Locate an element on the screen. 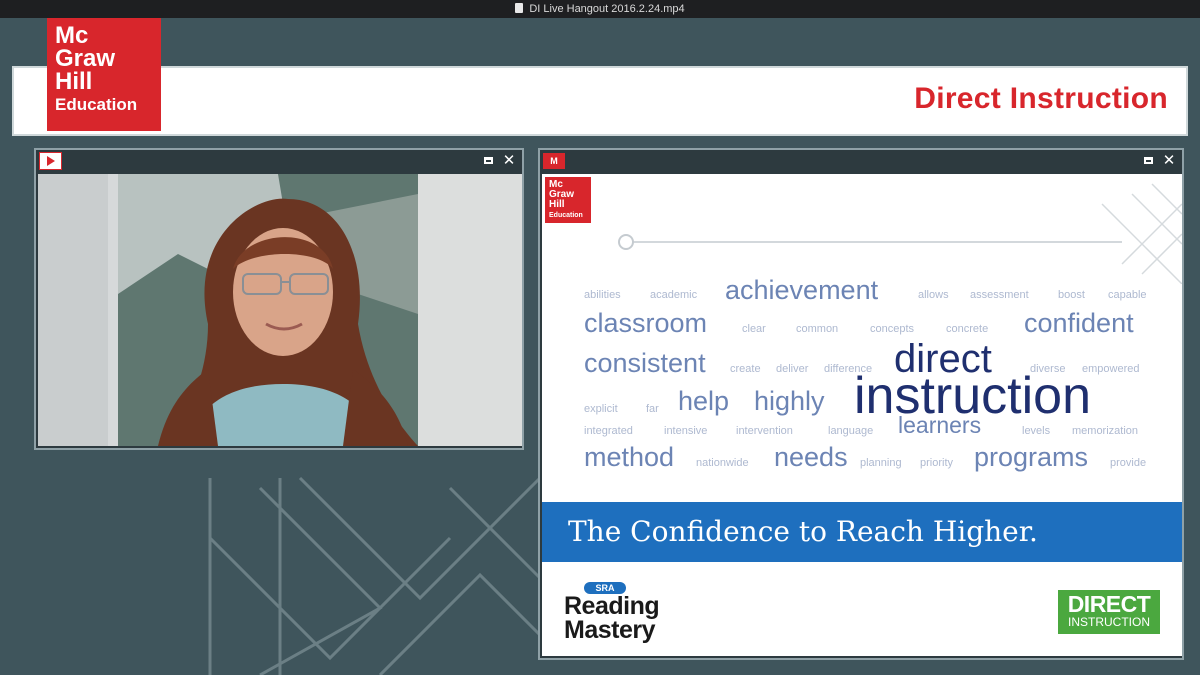  word: integrated is located at coordinates (608, 431).